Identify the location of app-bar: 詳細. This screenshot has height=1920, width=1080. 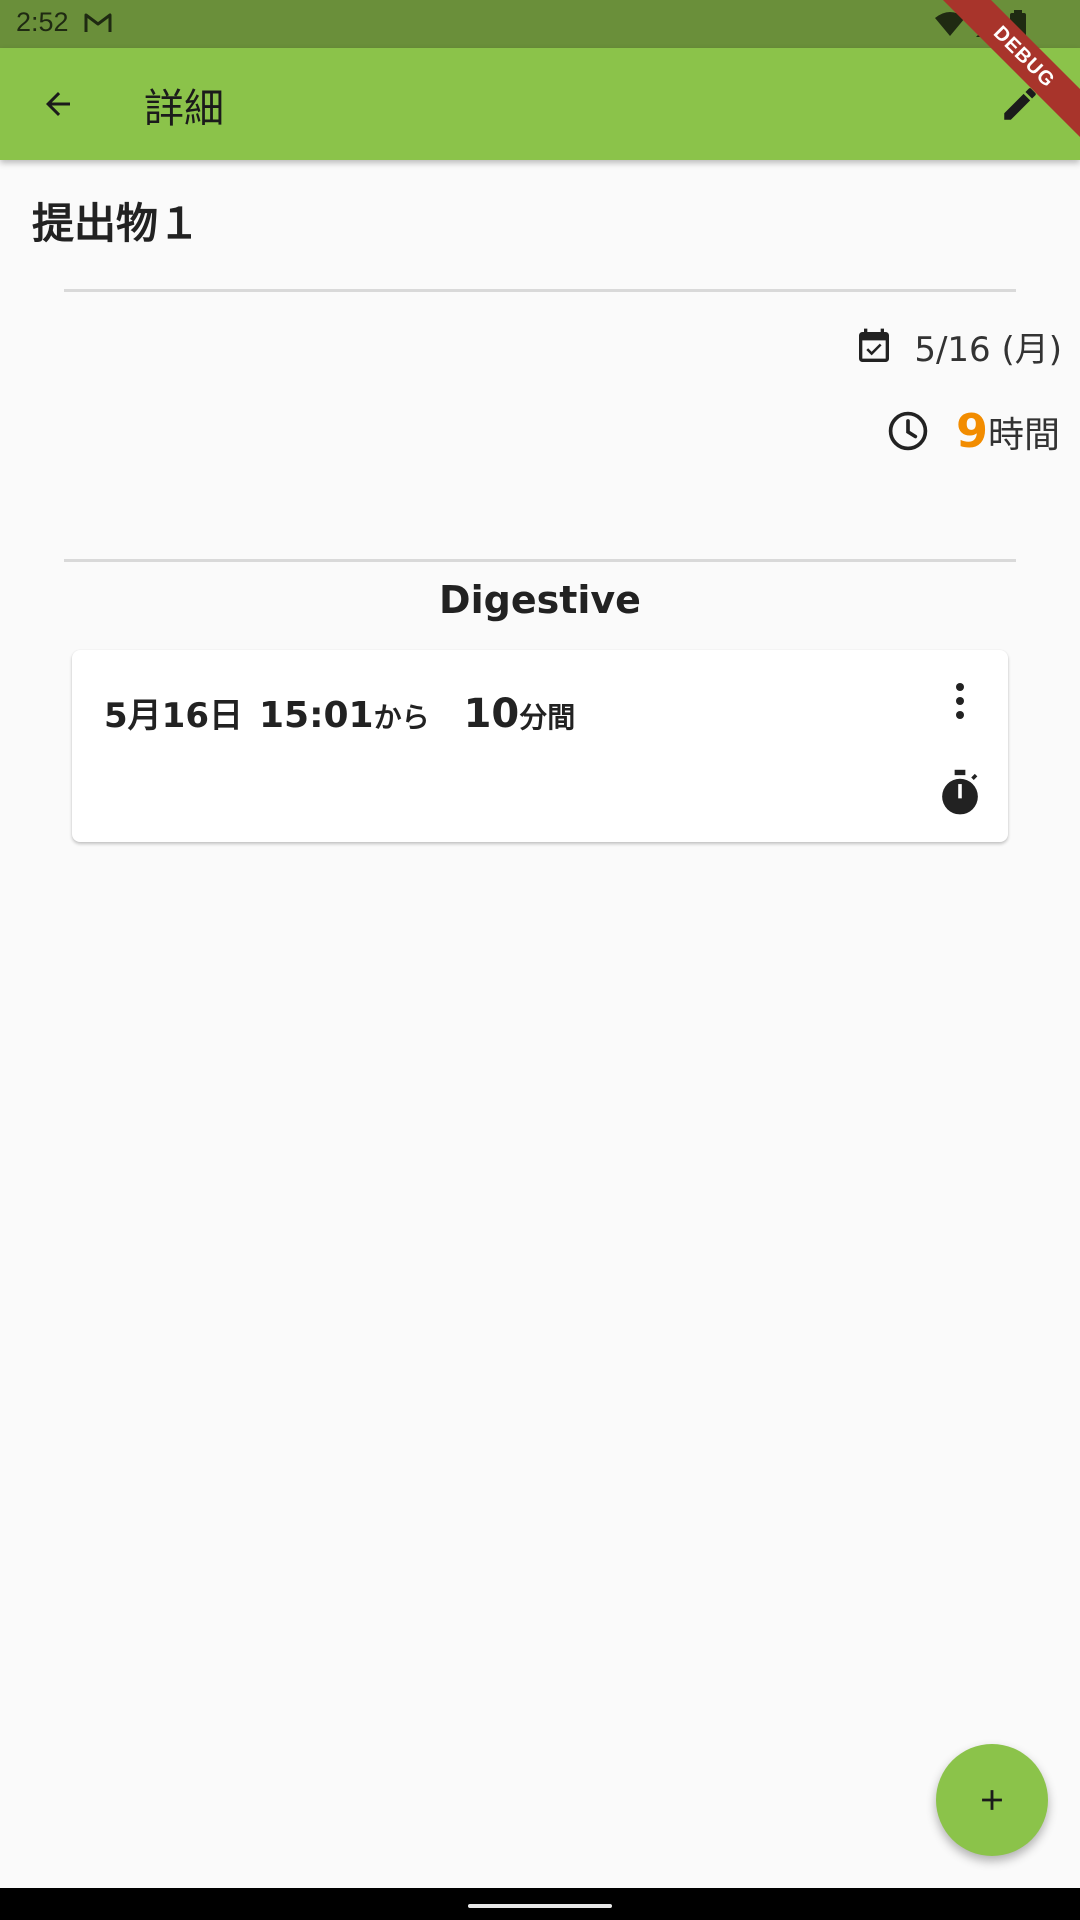
(540, 104).